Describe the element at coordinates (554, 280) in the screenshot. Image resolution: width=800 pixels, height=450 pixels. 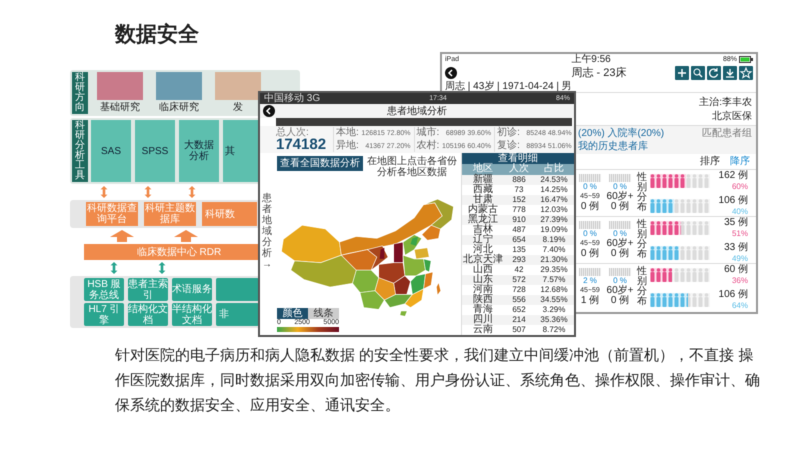
I see `table-cell-text: 7.57%` at that location.